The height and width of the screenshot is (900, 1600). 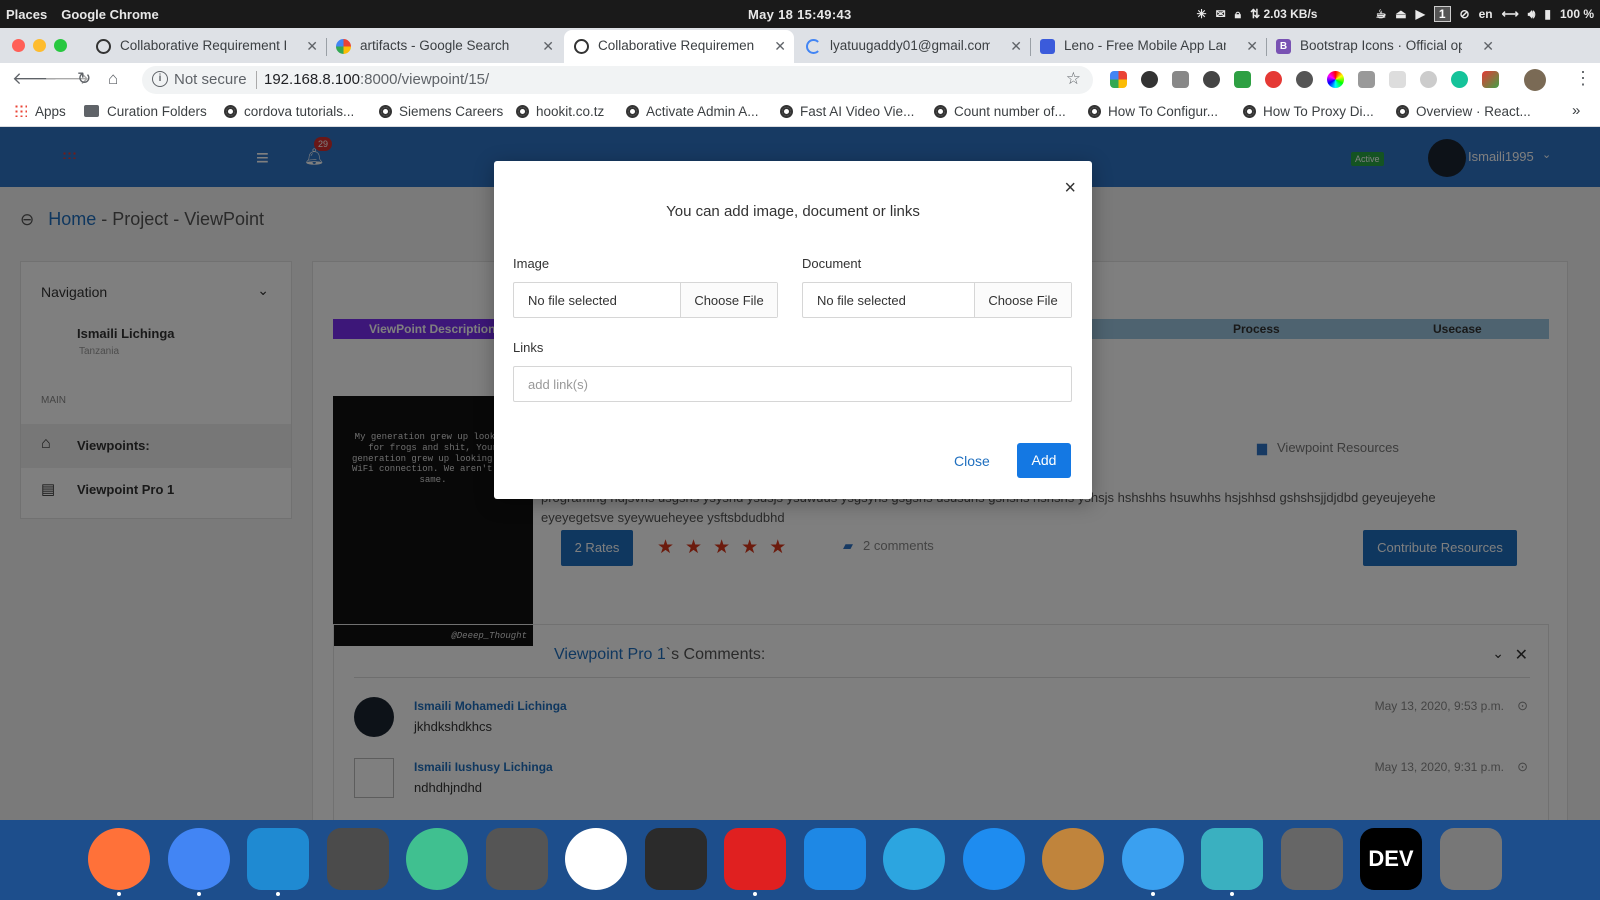 What do you see at coordinates (729, 300) in the screenshot?
I see `image-choose-file-button: Choose File` at bounding box center [729, 300].